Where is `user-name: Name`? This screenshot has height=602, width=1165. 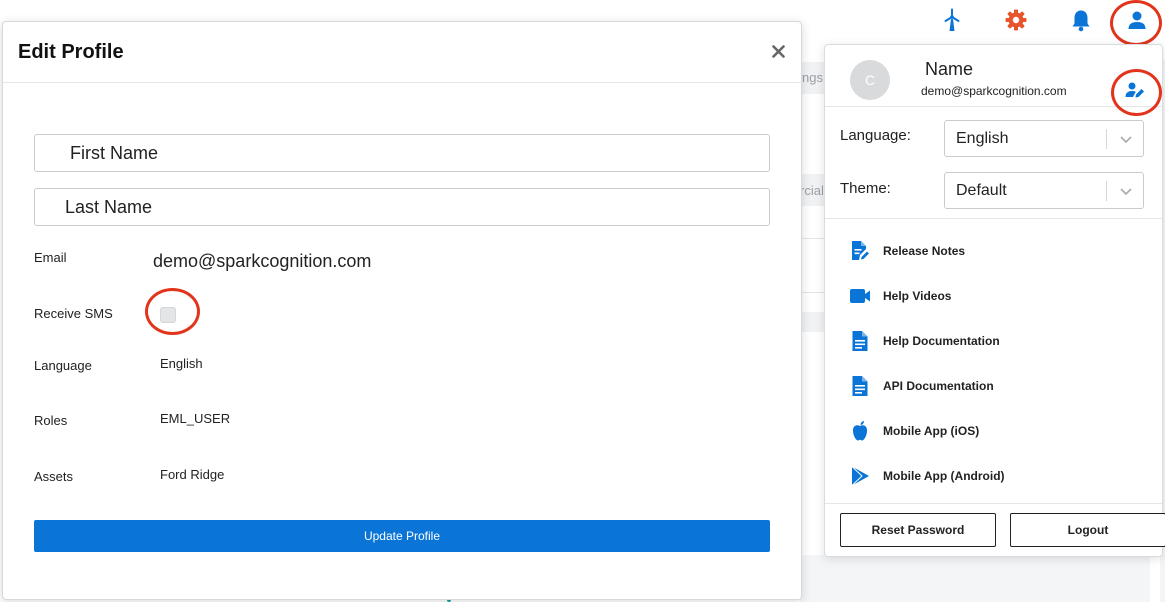 user-name: Name is located at coordinates (949, 69).